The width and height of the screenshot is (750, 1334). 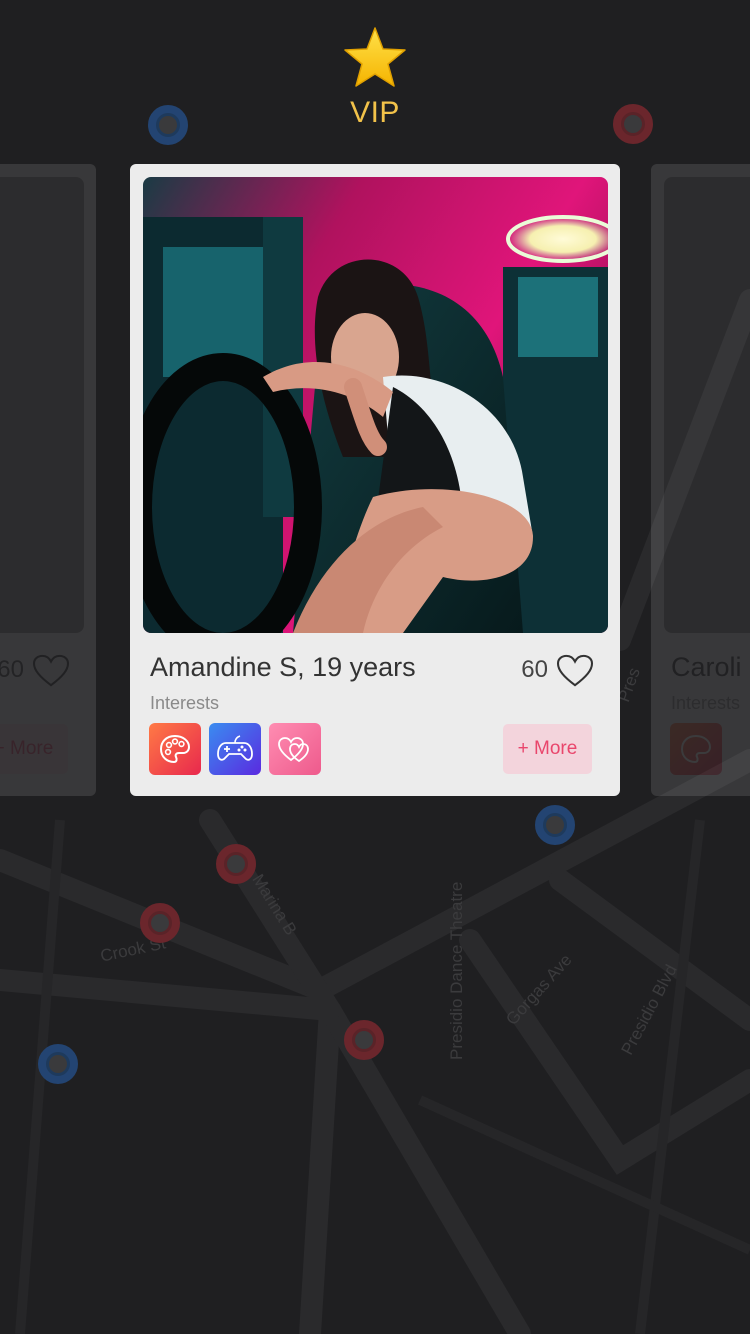 I want to click on hearts-icon, so click(x=293, y=750).